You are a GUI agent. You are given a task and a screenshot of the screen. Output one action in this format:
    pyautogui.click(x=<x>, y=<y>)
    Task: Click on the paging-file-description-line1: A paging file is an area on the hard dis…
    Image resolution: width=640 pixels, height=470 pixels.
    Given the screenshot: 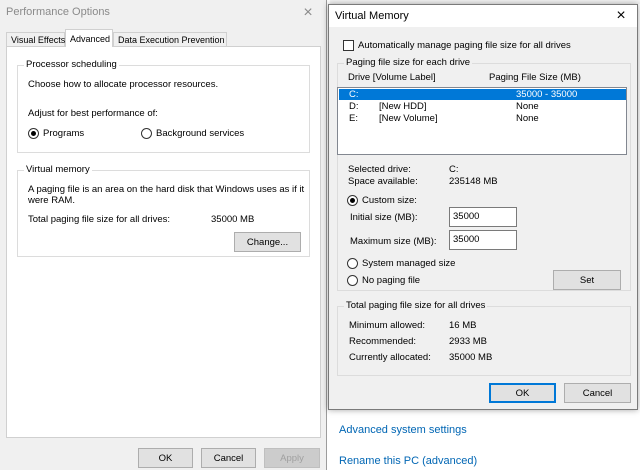 What is the action you would take?
    pyautogui.click(x=166, y=189)
    